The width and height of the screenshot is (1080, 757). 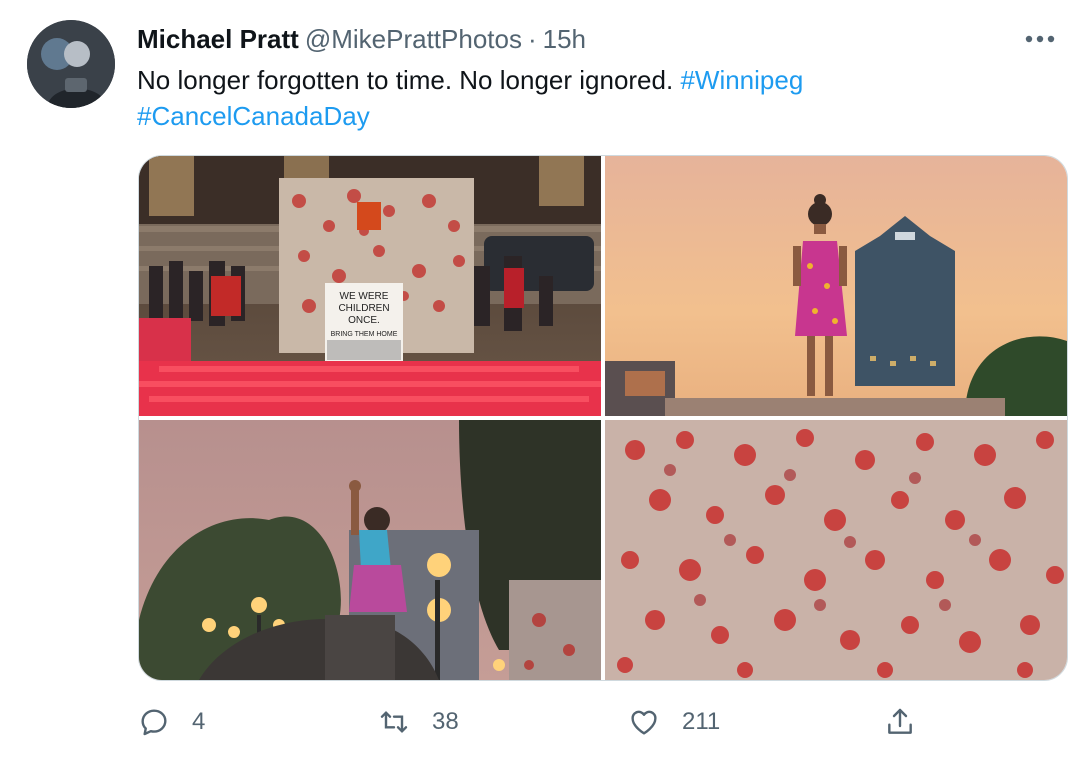 I want to click on user-handle: @MikePrattPhotos, so click(x=413, y=39).